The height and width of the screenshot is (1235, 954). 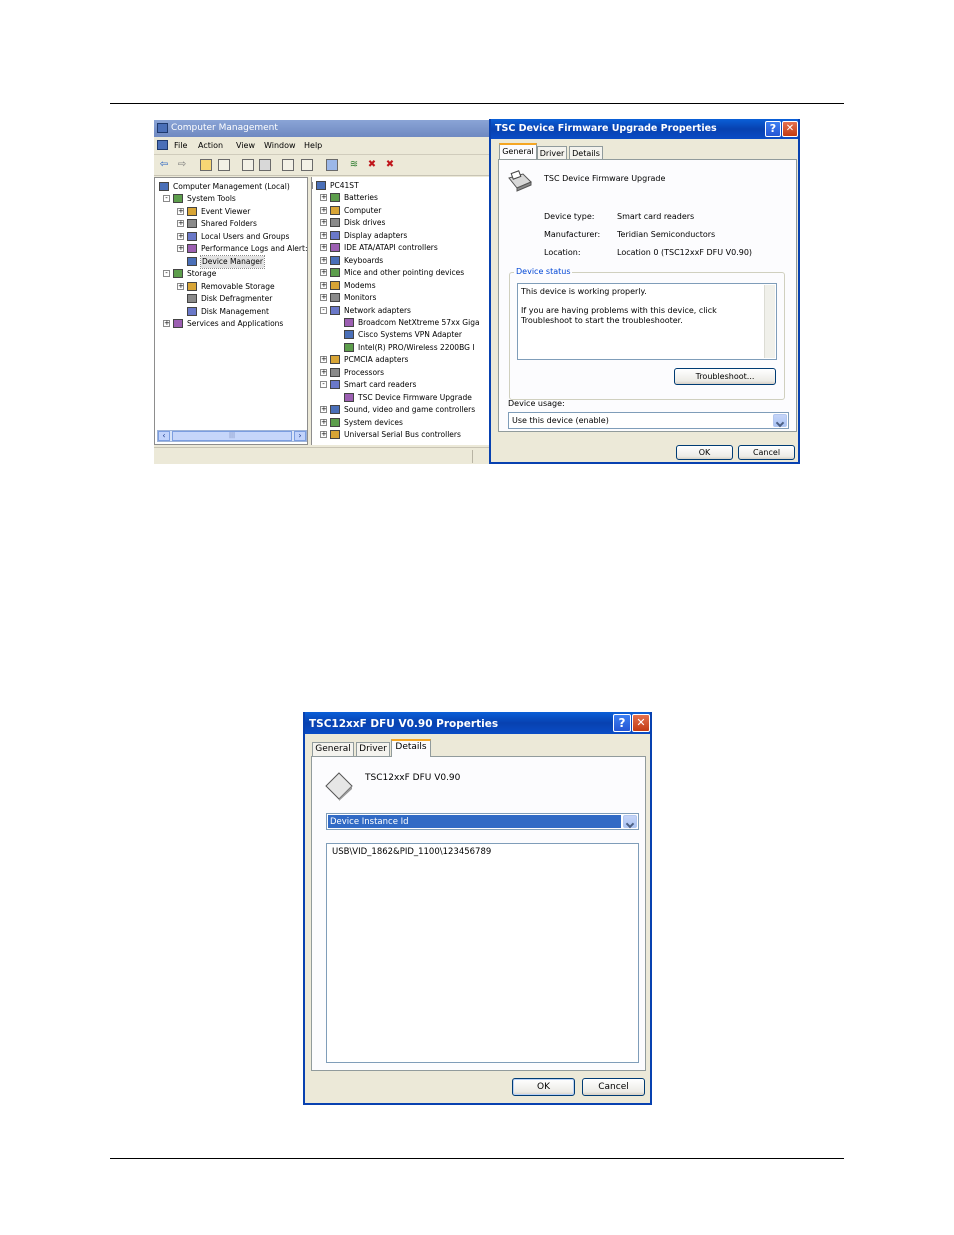 What do you see at coordinates (400, 423) in the screenshot?
I see `tree-node: + System devices` at bounding box center [400, 423].